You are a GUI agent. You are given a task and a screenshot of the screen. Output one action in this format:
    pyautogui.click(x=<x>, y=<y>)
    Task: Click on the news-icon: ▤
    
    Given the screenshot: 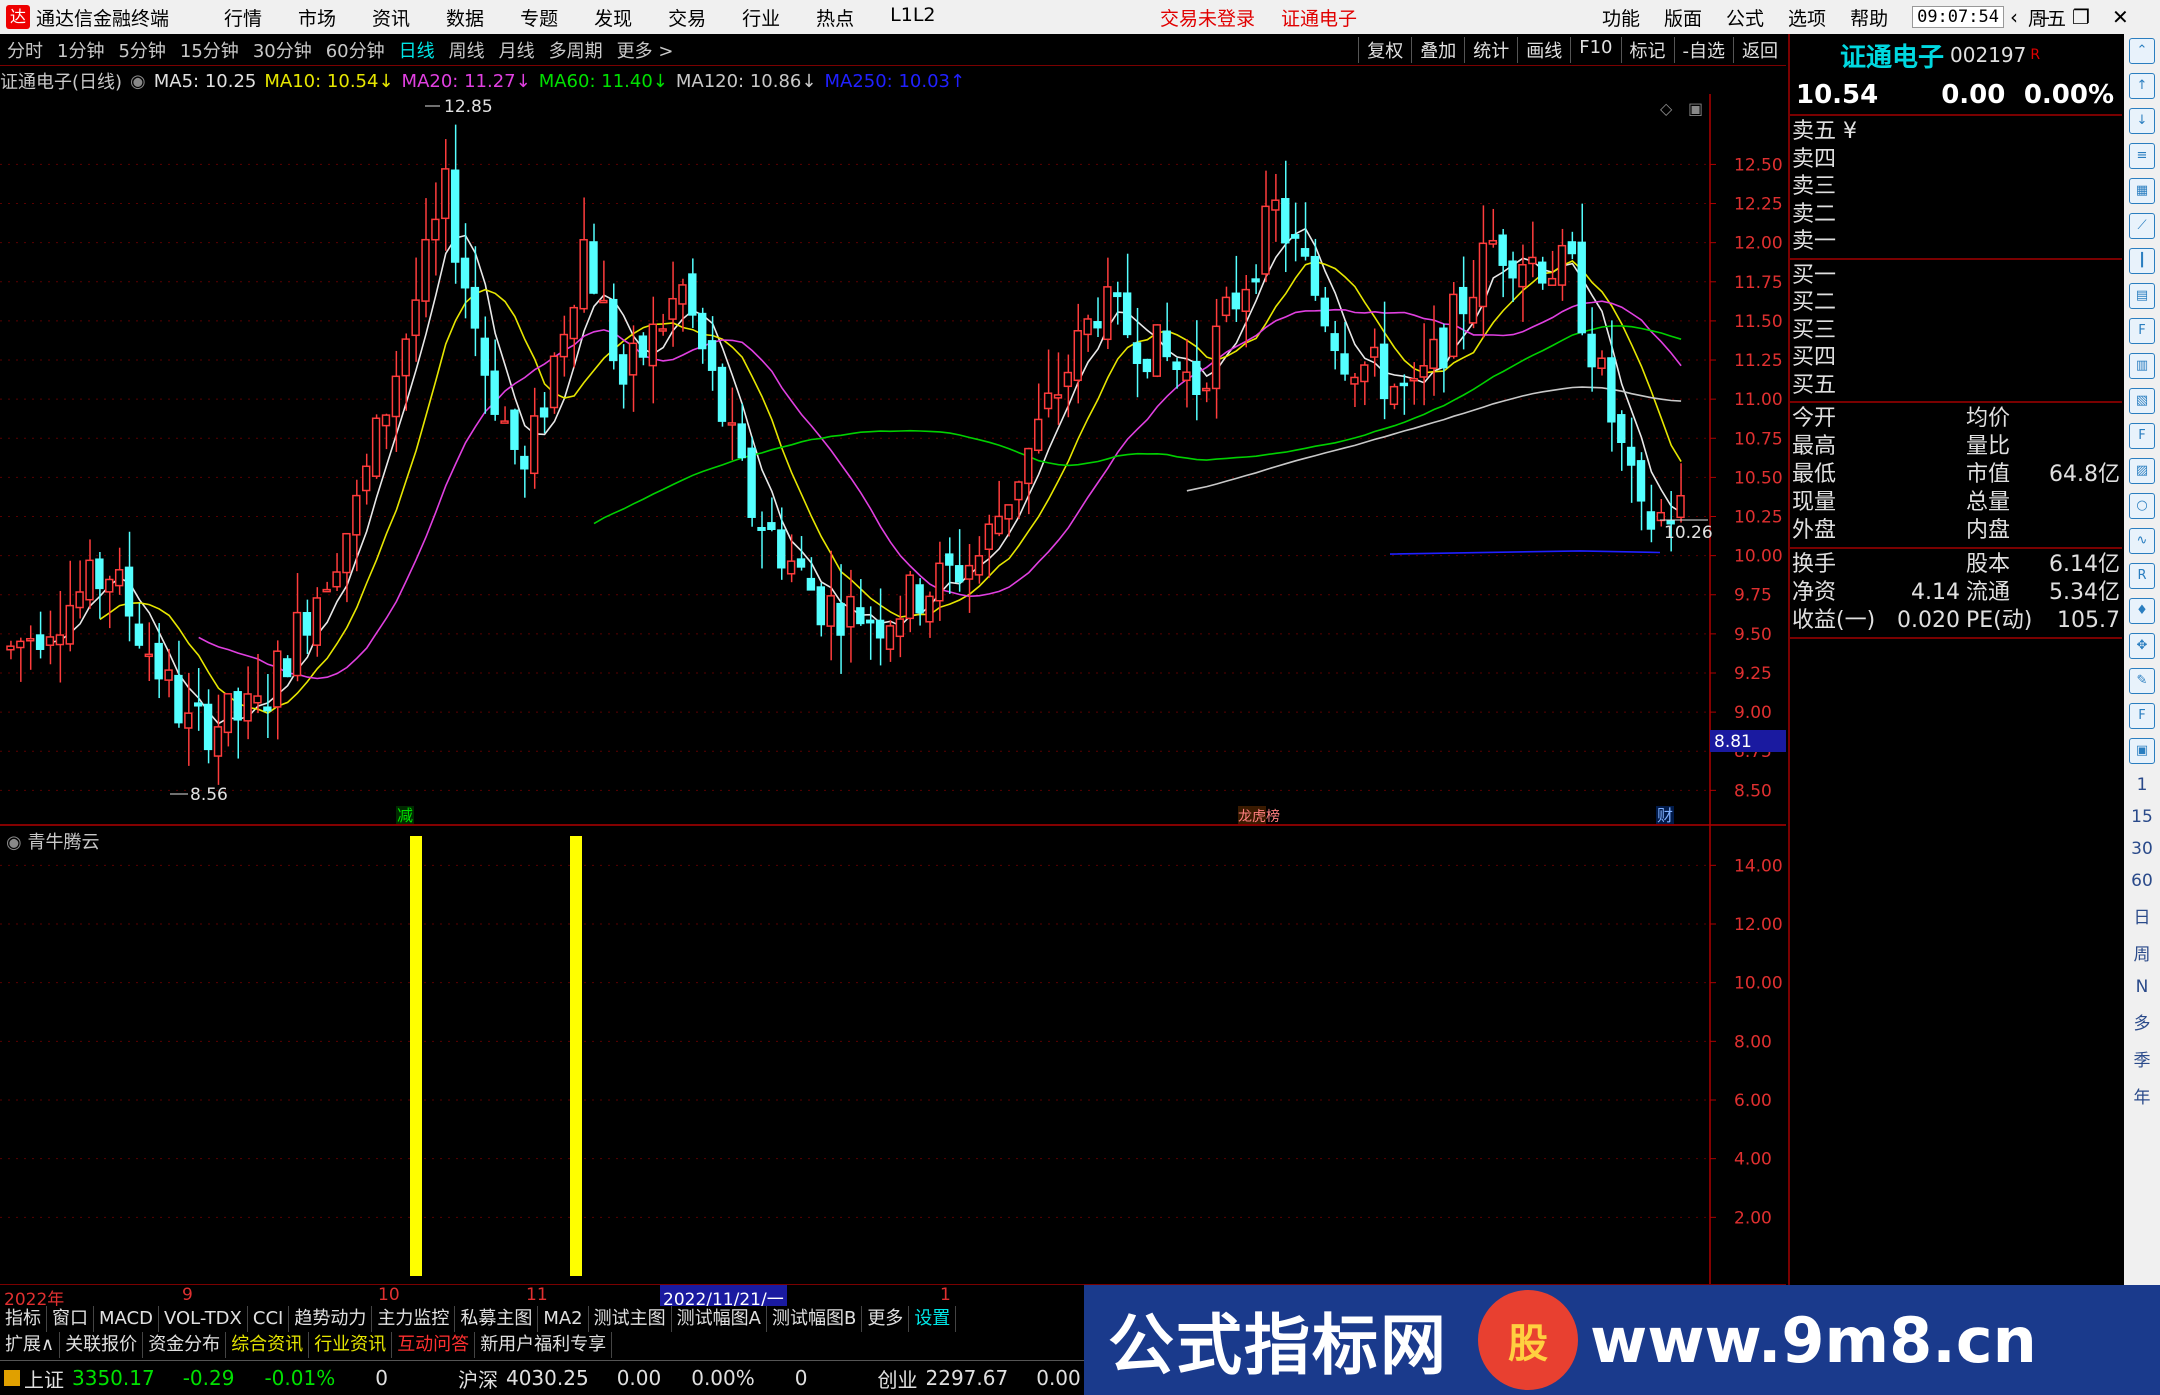 What is the action you would take?
    pyautogui.click(x=2142, y=296)
    